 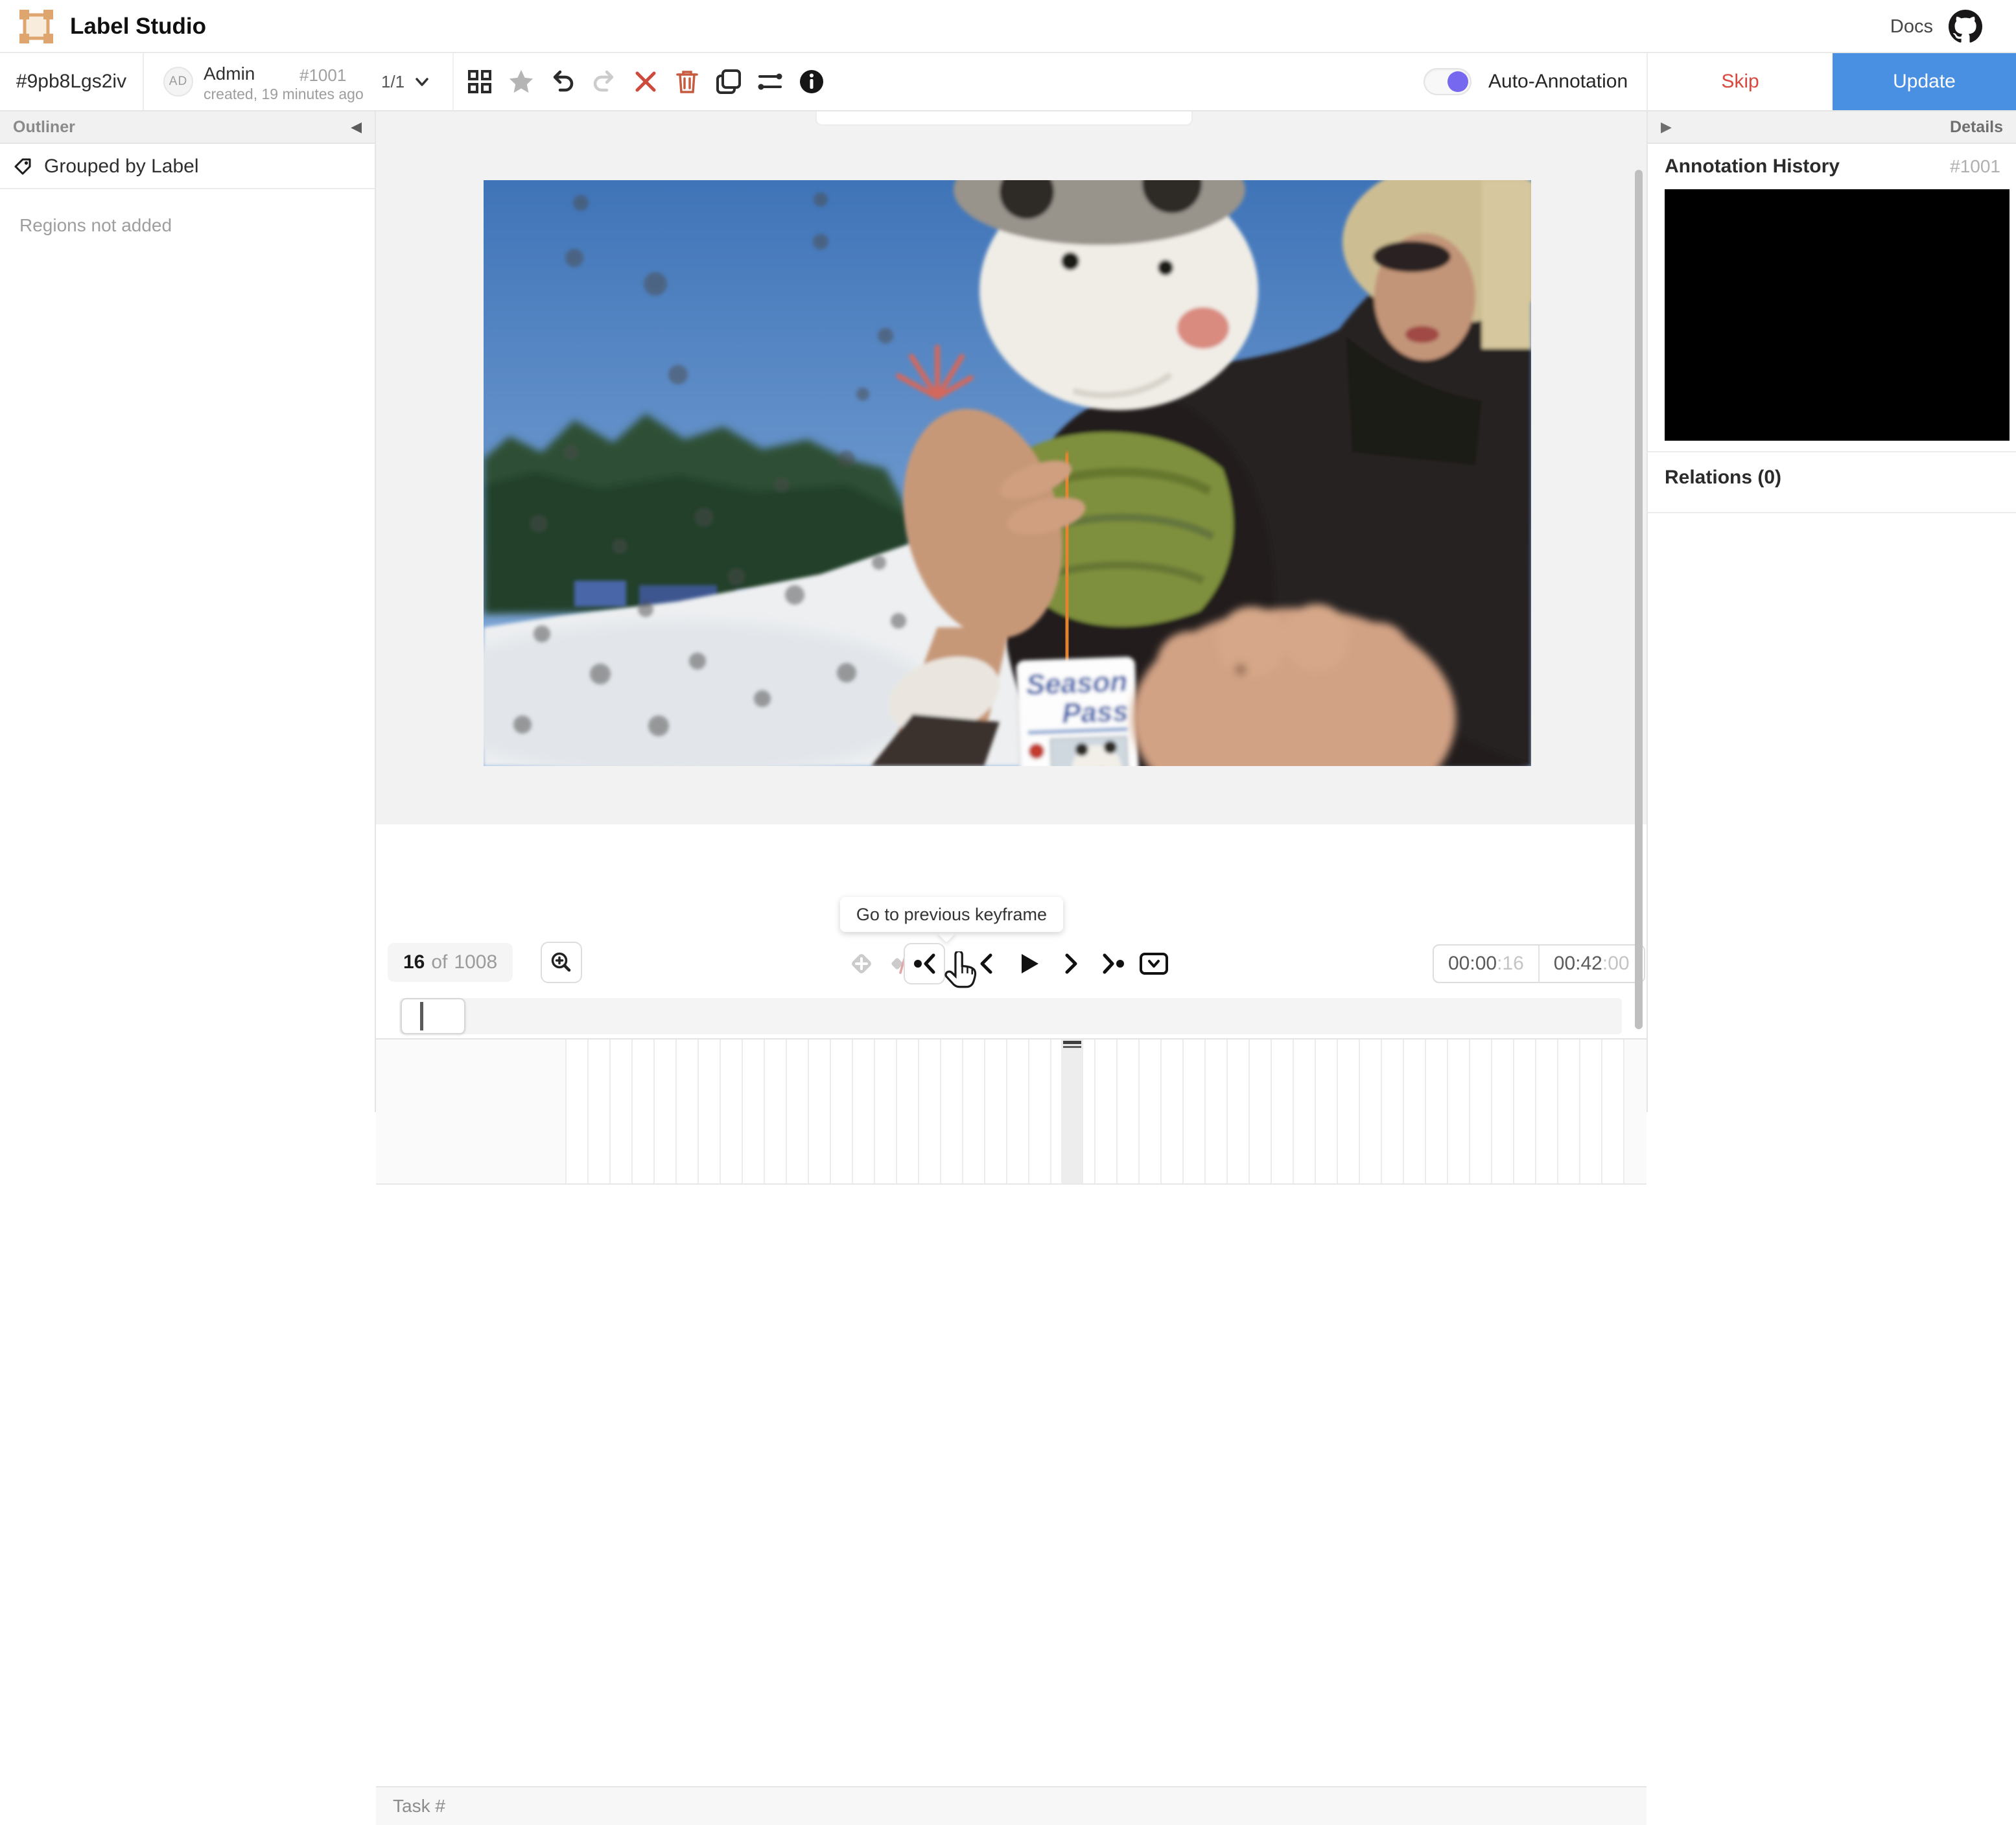 I want to click on chevron-left-icon, so click(x=986, y=963).